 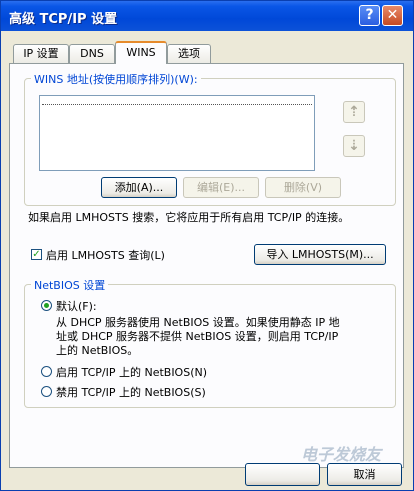 I want to click on lmhosts-description: 如果启用 LMHOSTS 搜索，它将应用于所有启用 TCP/IP 的连接。, so click(x=189, y=217).